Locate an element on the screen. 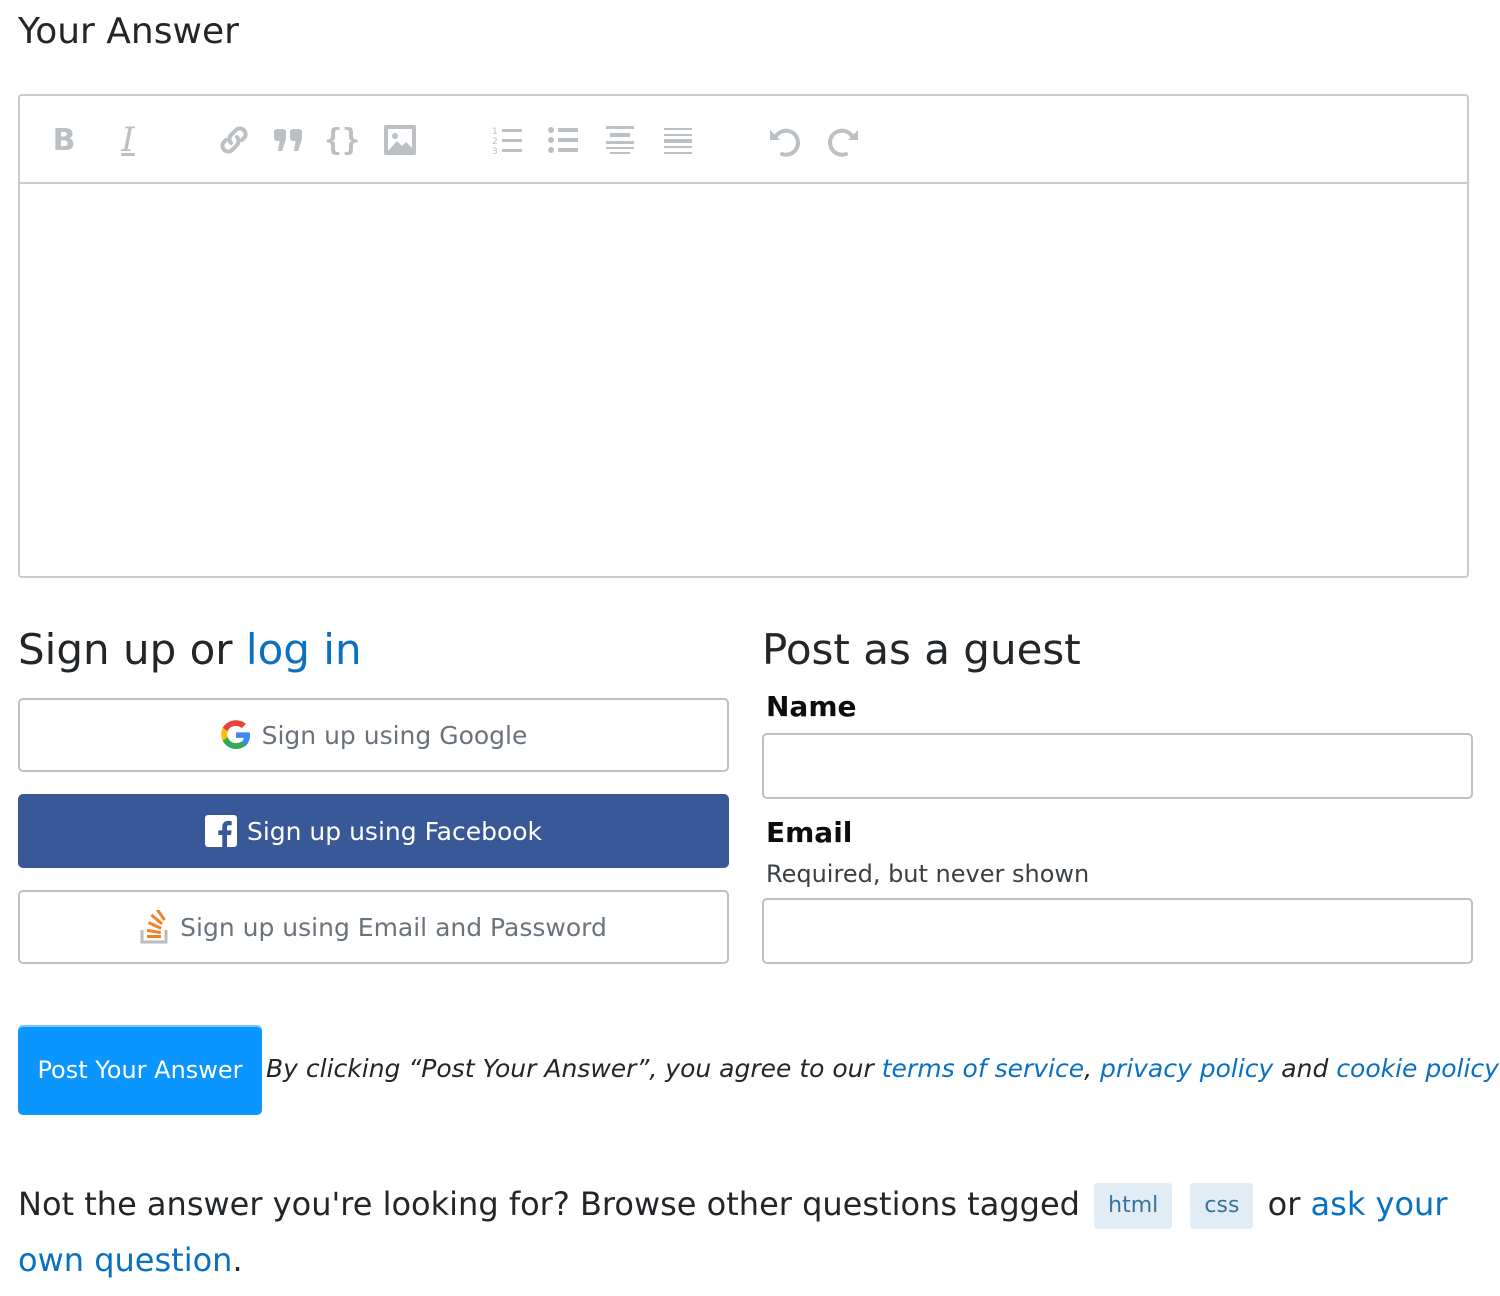 Image resolution: width=1500 pixels, height=1296 pixels. code-braces-icon: {} is located at coordinates (342, 140).